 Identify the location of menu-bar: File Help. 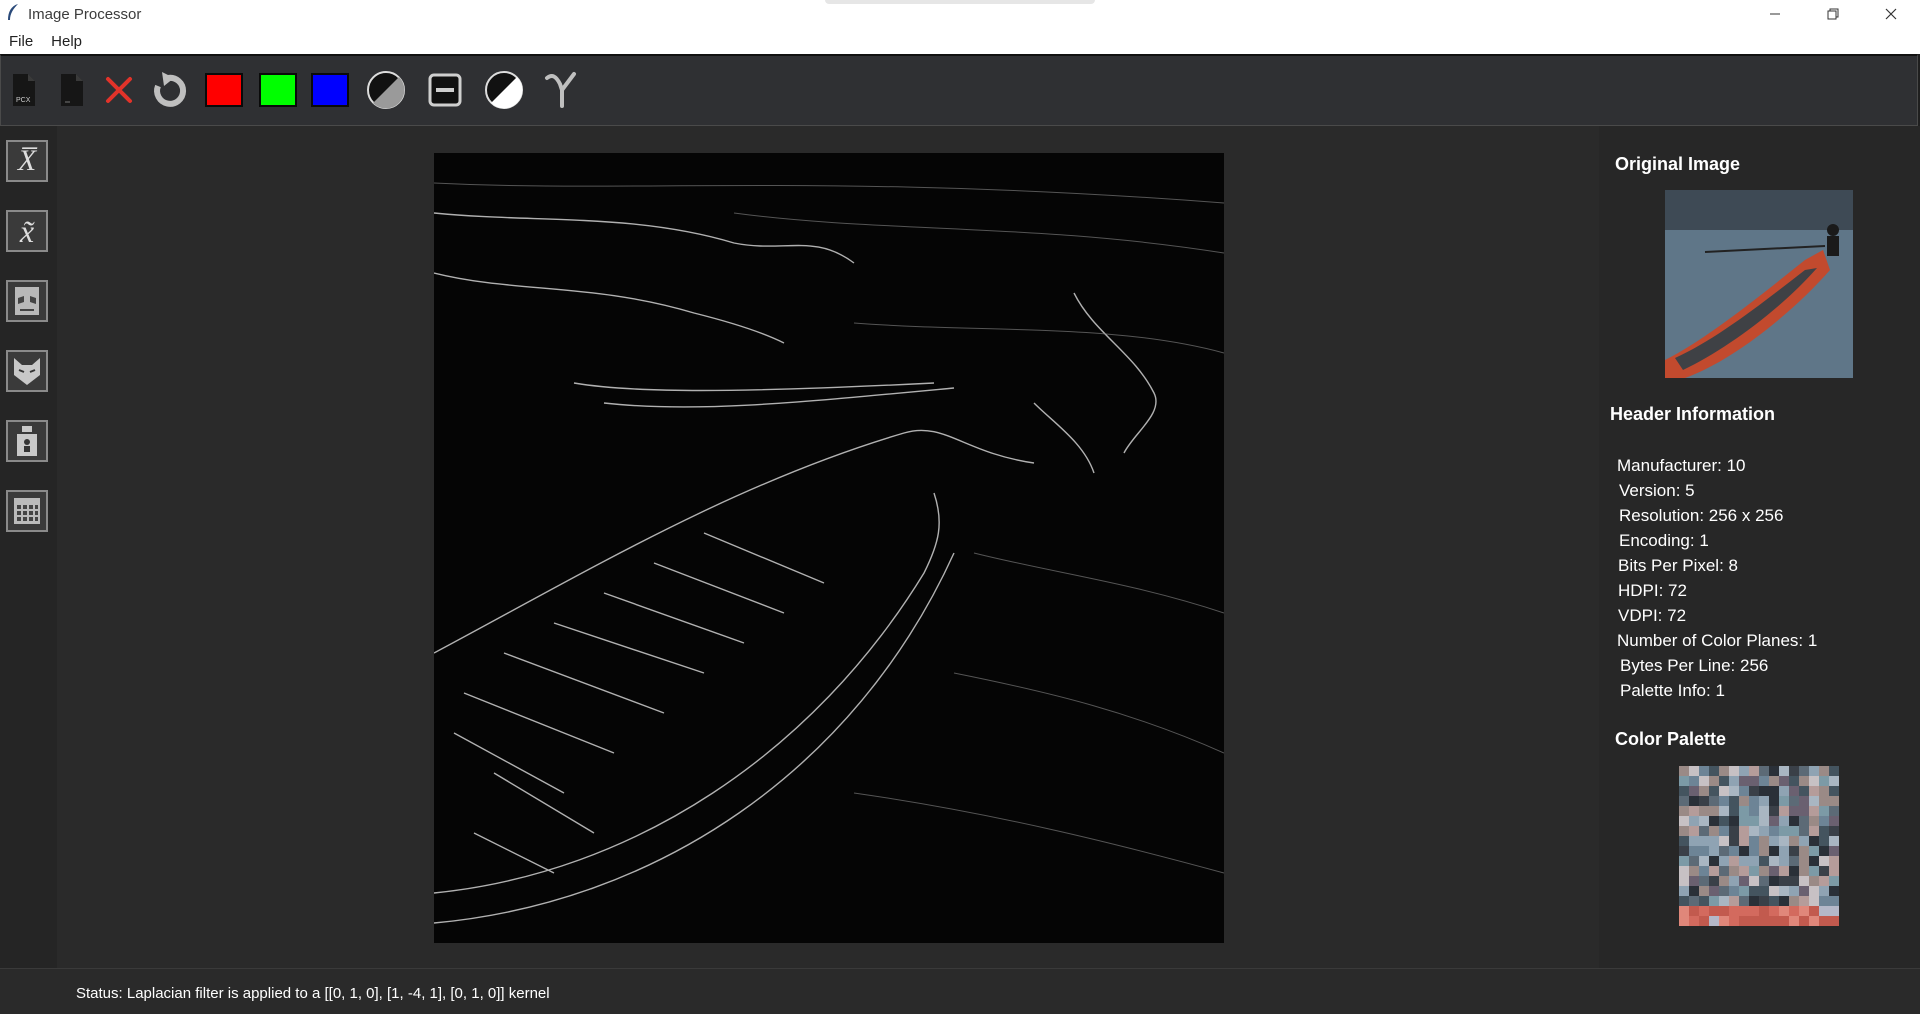
(960, 41).